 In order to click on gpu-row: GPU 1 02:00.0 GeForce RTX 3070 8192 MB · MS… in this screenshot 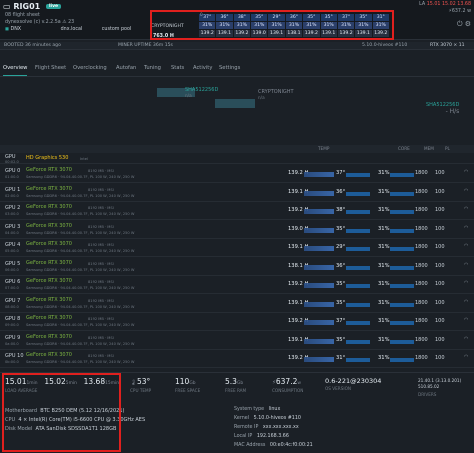, I will do `click(237, 193)`.